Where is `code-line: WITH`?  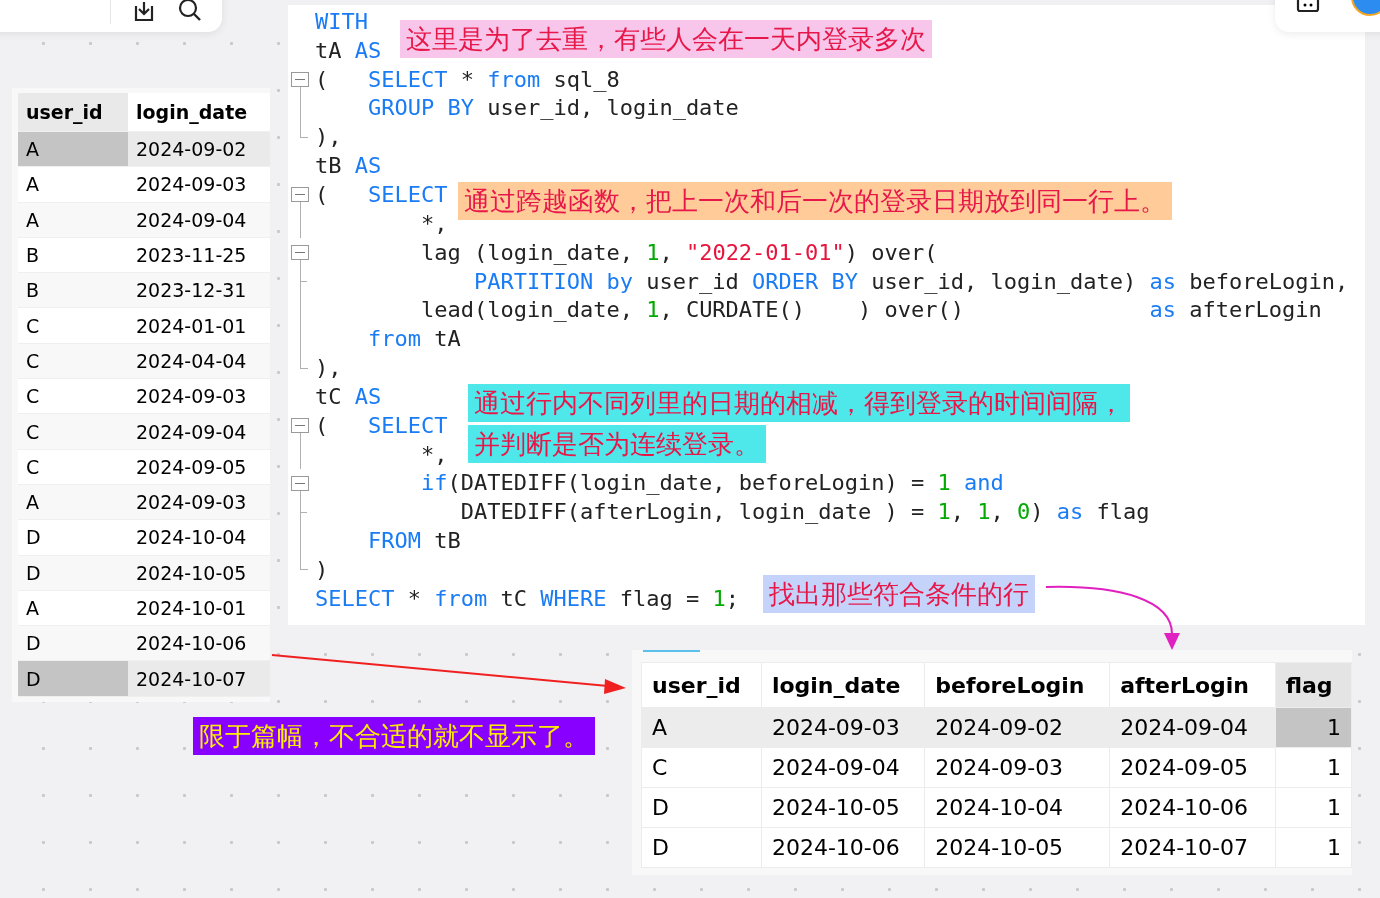
code-line: WITH is located at coordinates (341, 21).